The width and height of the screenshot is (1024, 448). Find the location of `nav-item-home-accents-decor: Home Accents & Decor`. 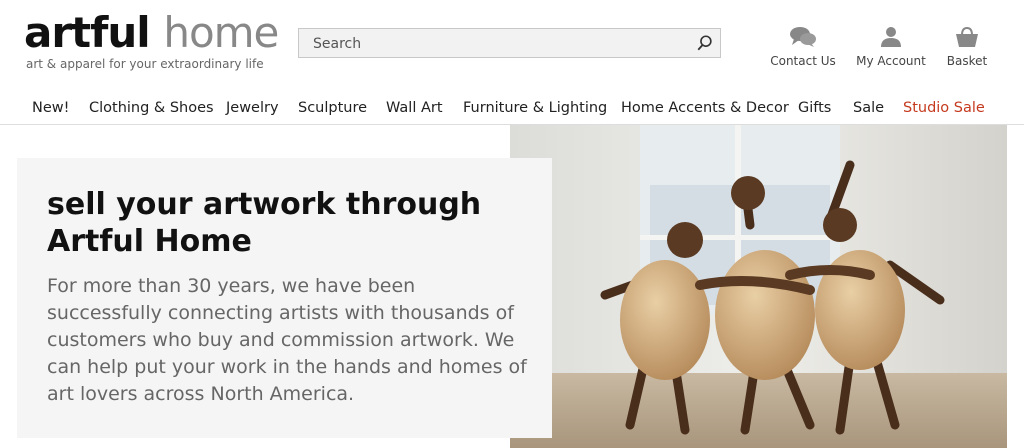

nav-item-home-accents-decor: Home Accents & Decor is located at coordinates (705, 108).